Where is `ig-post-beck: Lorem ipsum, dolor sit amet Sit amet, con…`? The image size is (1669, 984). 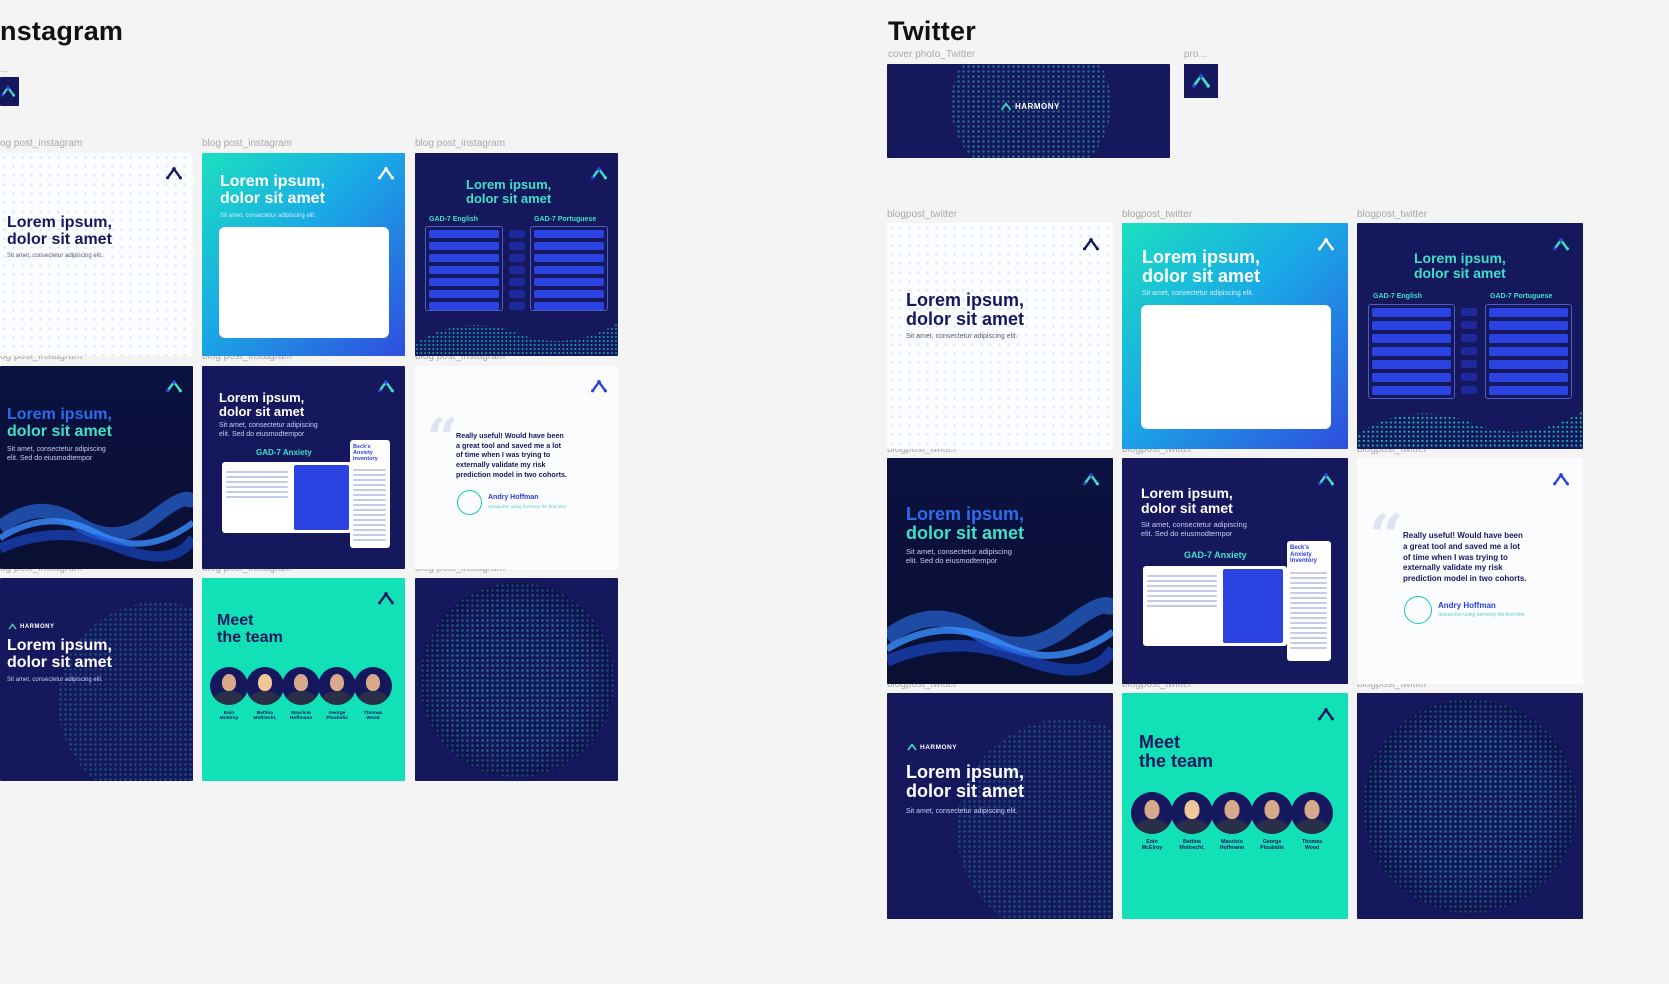
ig-post-beck: Lorem ipsum, dolor sit amet Sit amet, con… is located at coordinates (303, 467).